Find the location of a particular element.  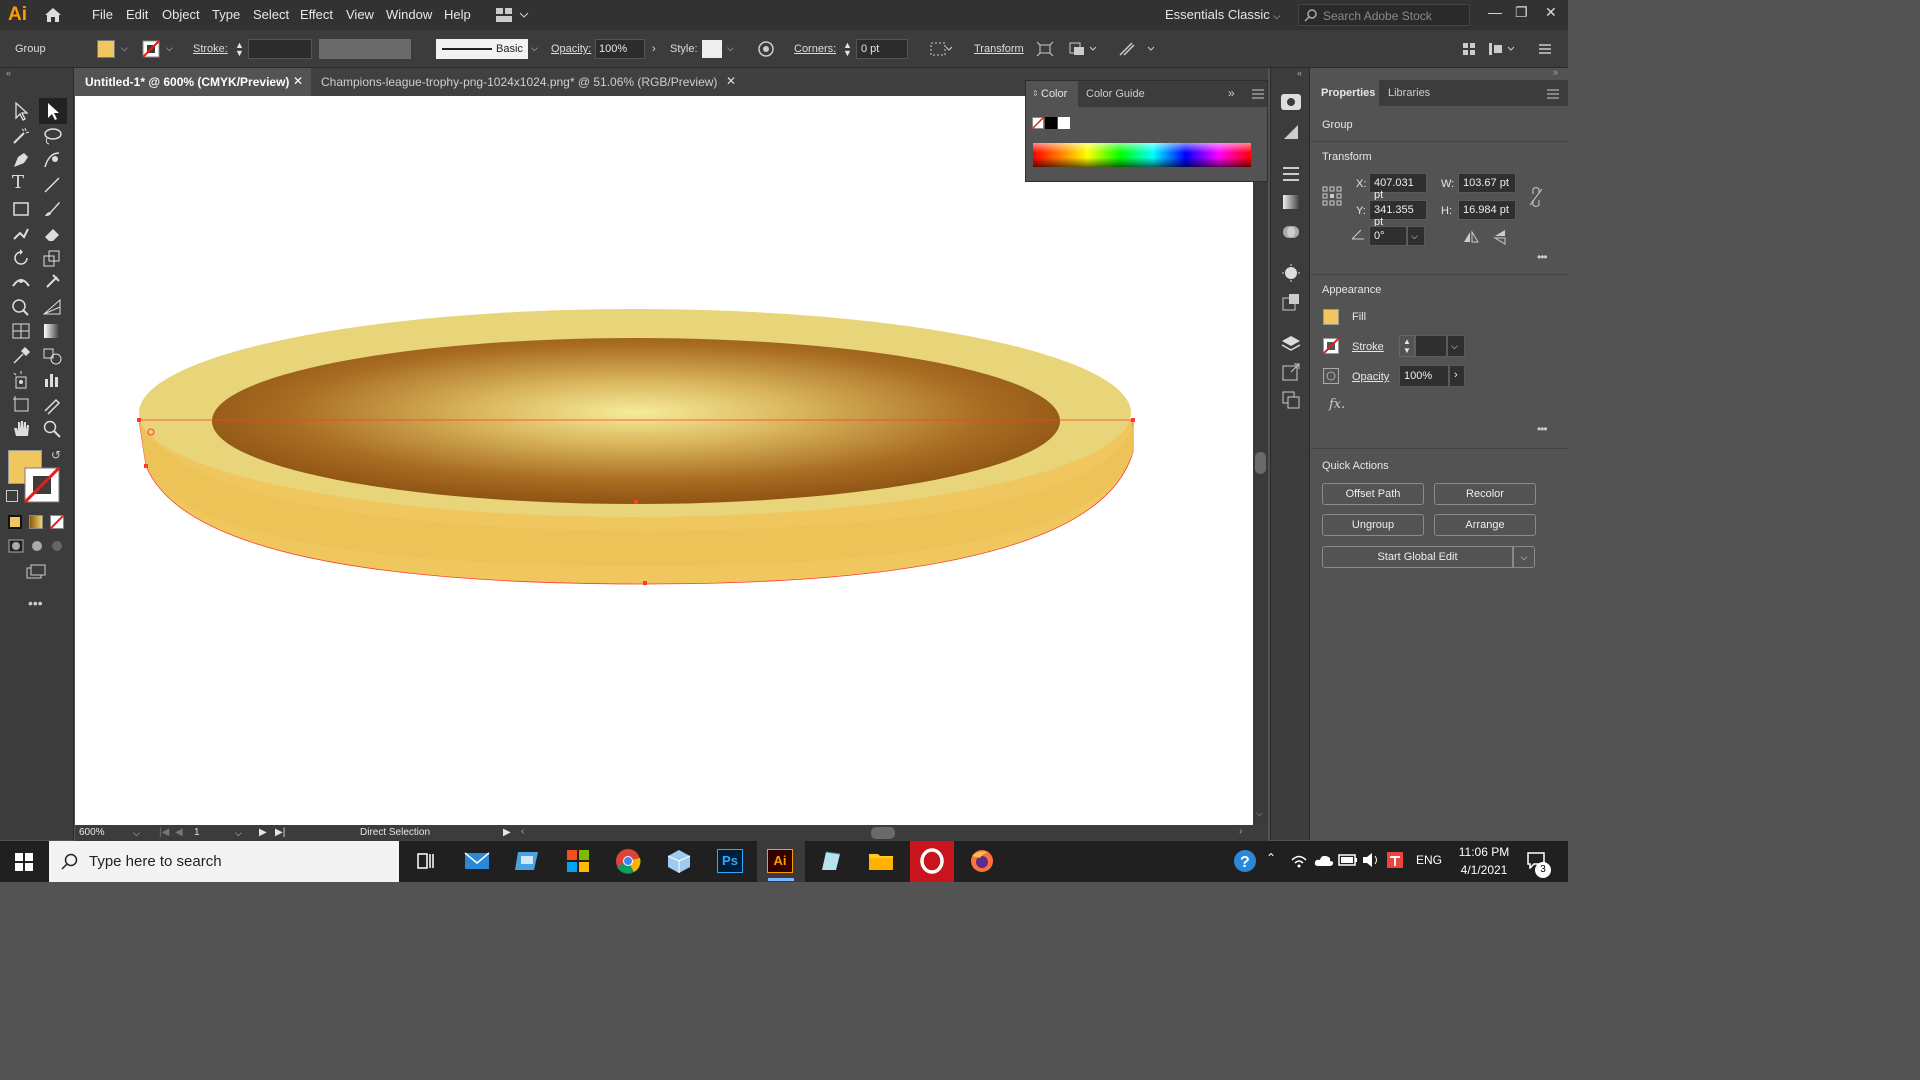

angle-field: 0° is located at coordinates (1388, 236).